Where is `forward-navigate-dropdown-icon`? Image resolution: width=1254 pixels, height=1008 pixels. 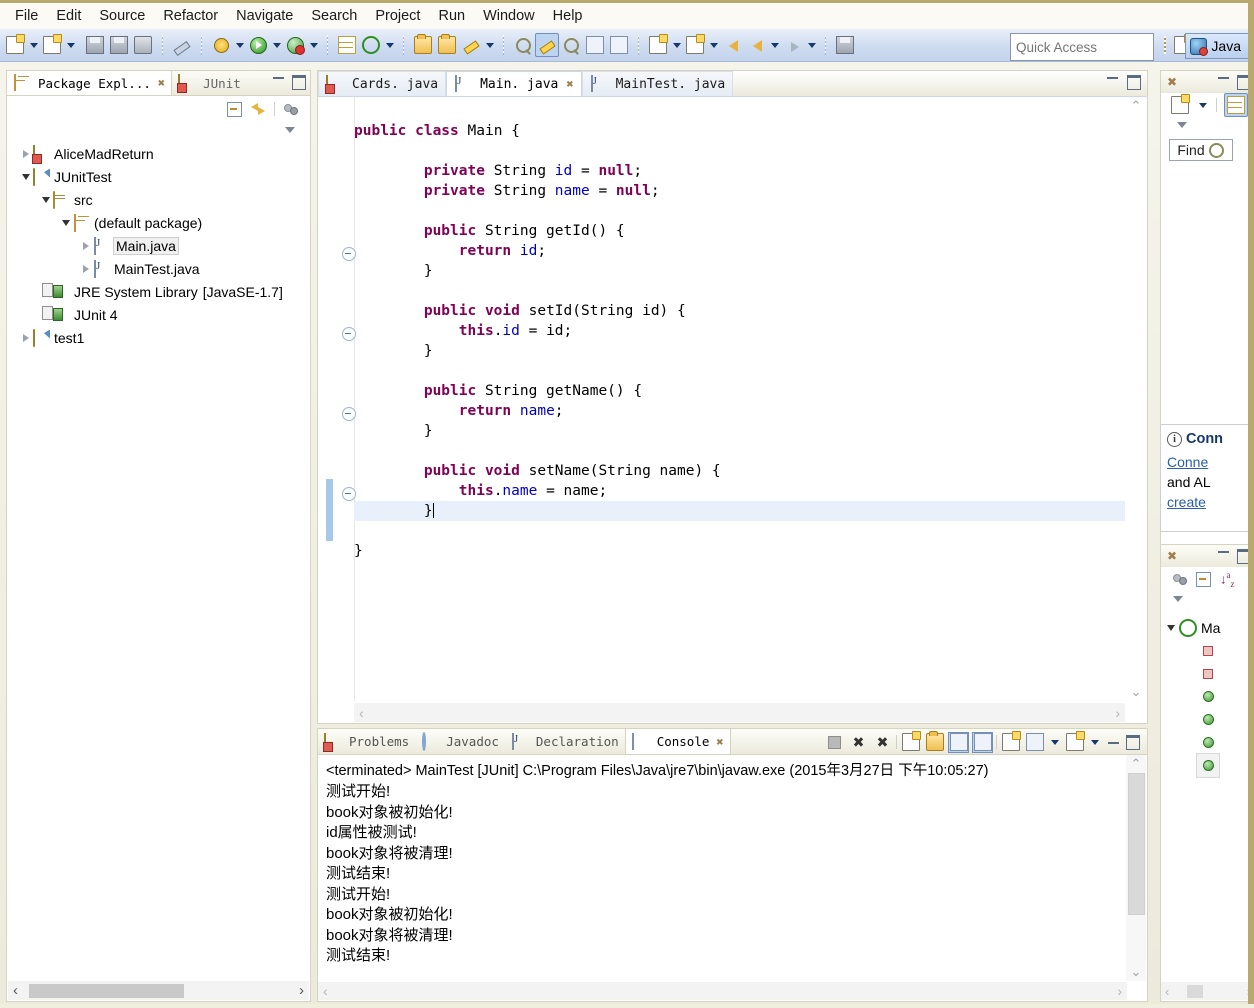 forward-navigate-dropdown-icon is located at coordinates (811, 45).